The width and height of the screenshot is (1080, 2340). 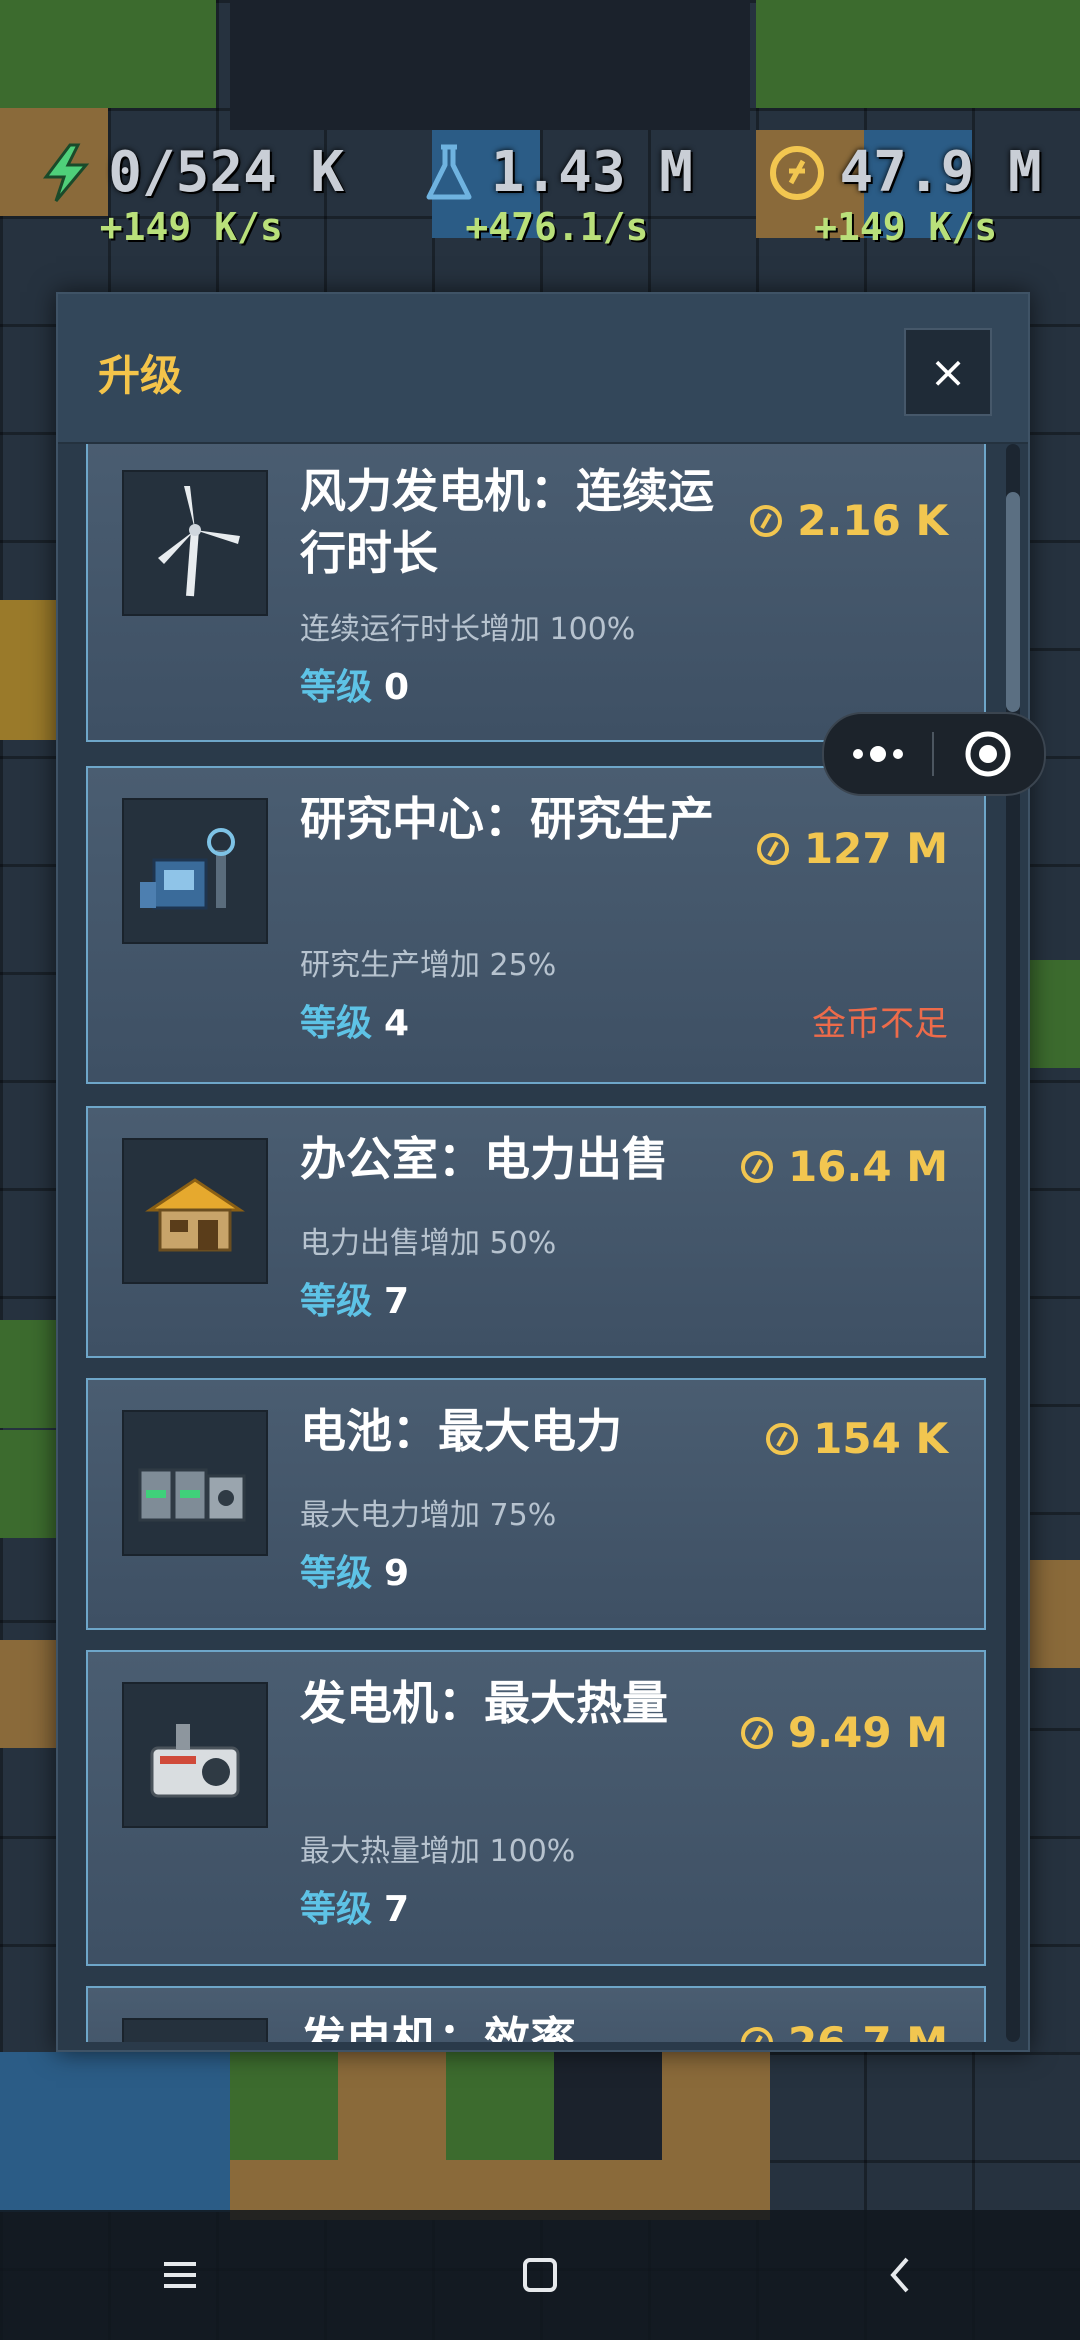 I want to click on research-value: 1.43 M, so click(x=591, y=172).